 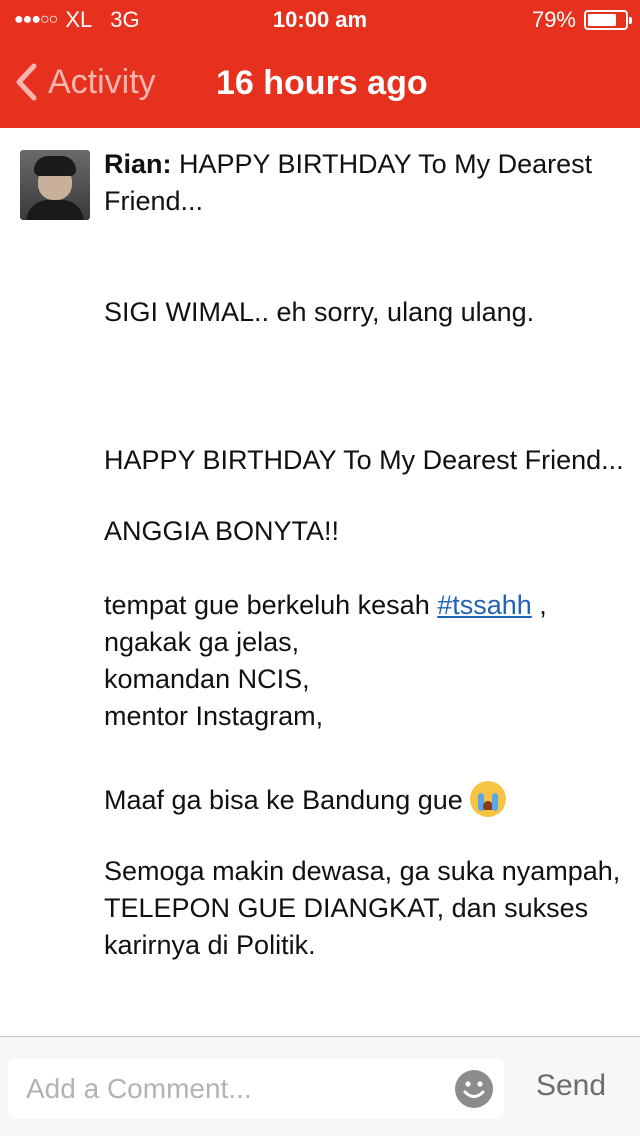 I want to click on status-right: 79%, so click(x=581, y=20).